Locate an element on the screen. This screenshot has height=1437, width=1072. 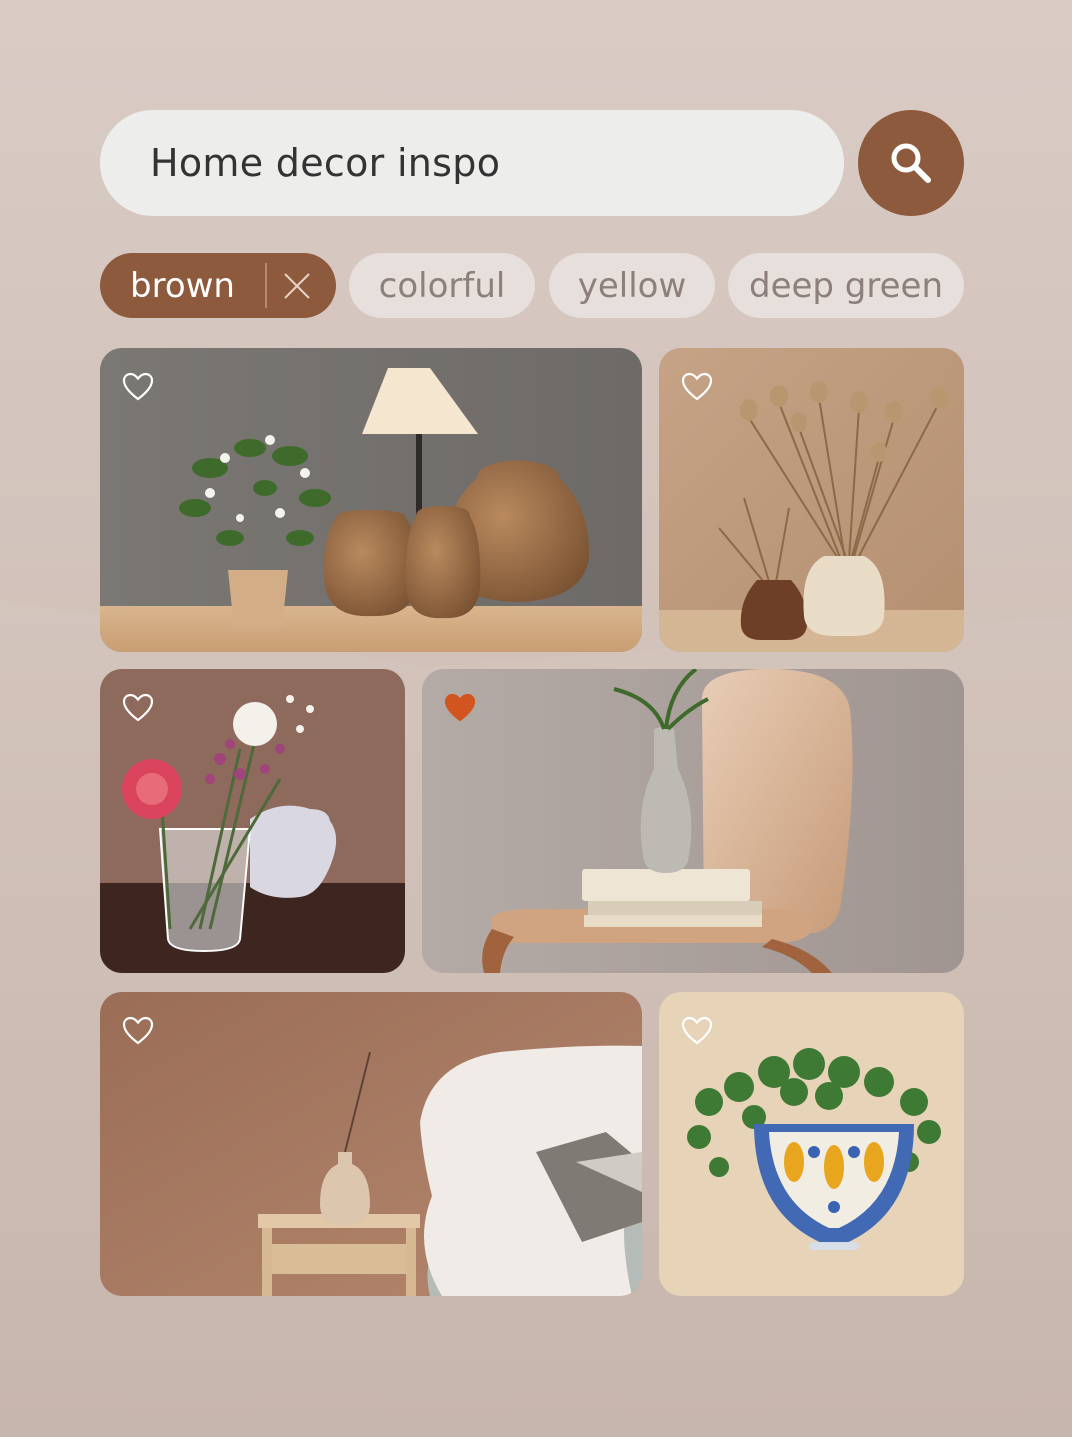
side-table-throw-photo is located at coordinates (371, 1144).